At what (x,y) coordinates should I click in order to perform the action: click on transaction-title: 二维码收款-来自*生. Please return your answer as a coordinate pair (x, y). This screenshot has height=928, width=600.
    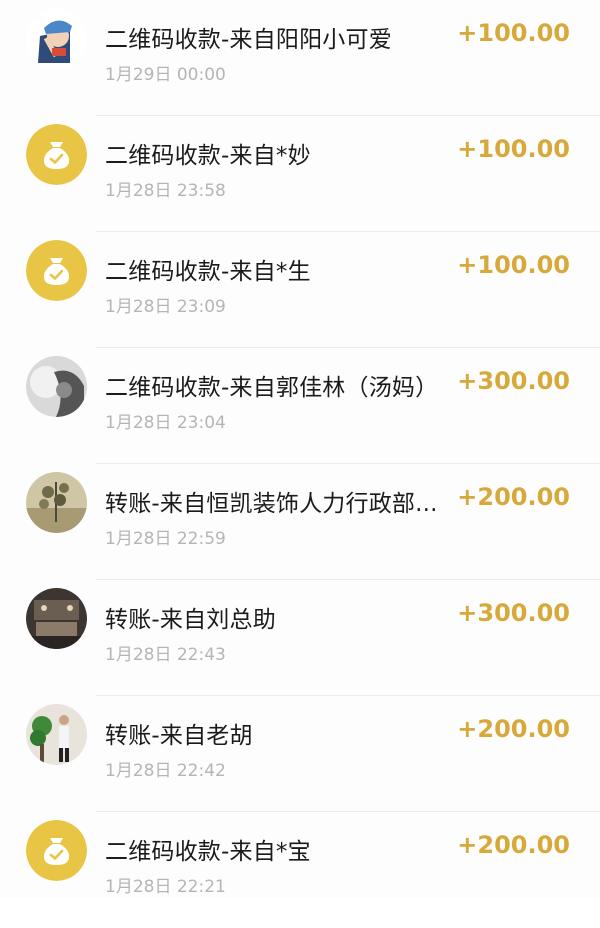
    Looking at the image, I should click on (208, 272).